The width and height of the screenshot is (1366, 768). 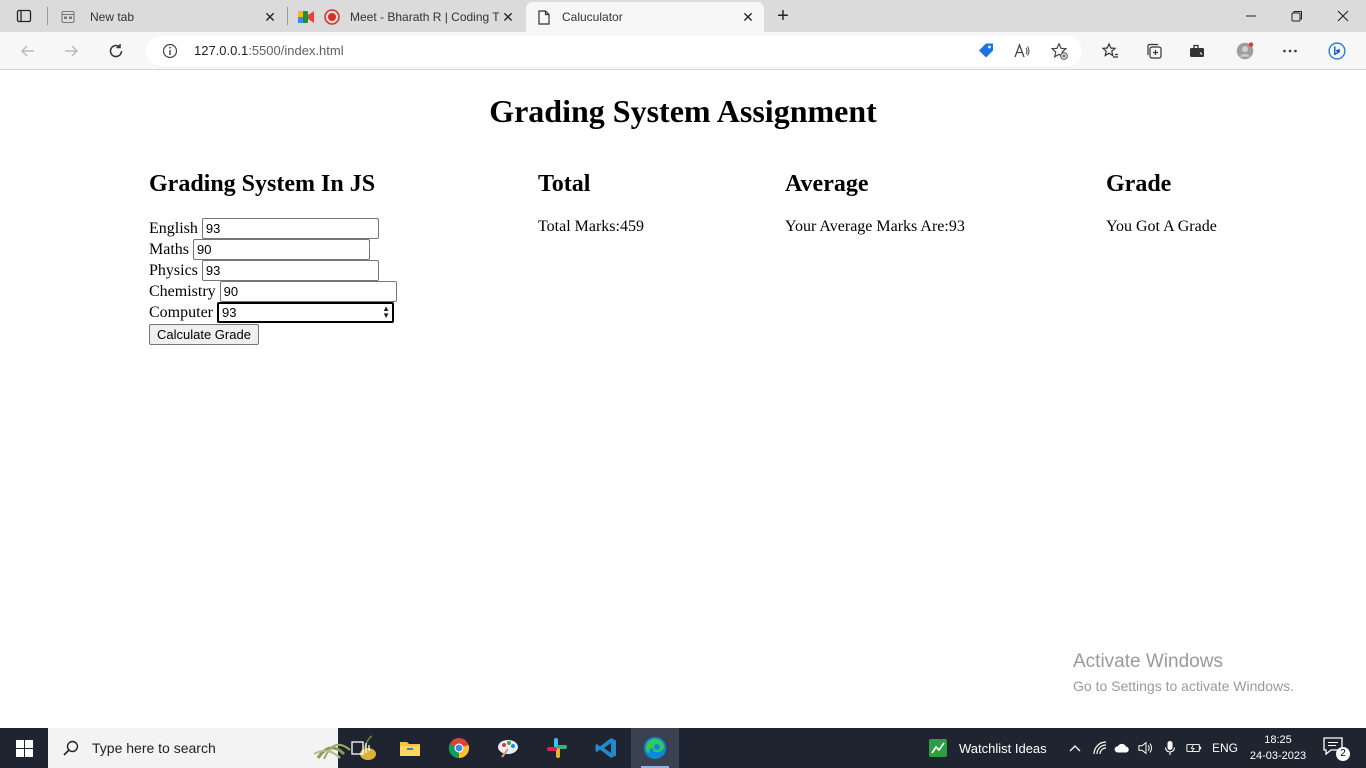 What do you see at coordinates (1122, 748) in the screenshot?
I see `onedrive-cloud-icon` at bounding box center [1122, 748].